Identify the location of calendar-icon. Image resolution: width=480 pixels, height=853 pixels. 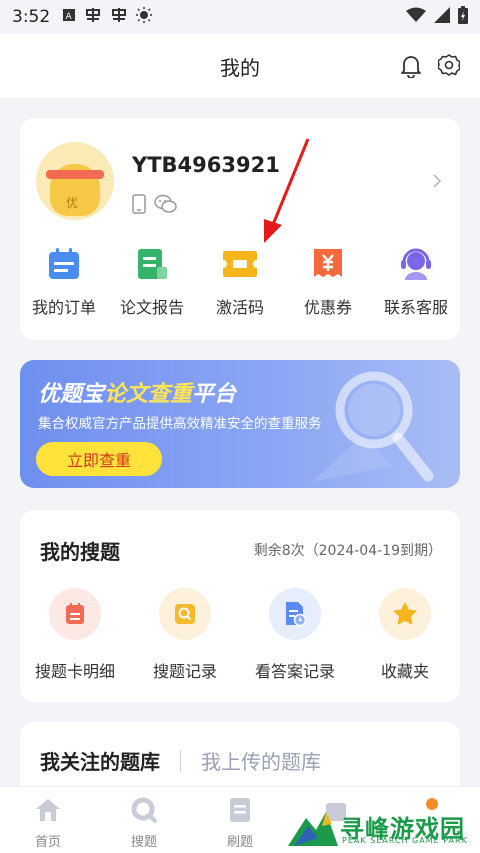
(64, 264).